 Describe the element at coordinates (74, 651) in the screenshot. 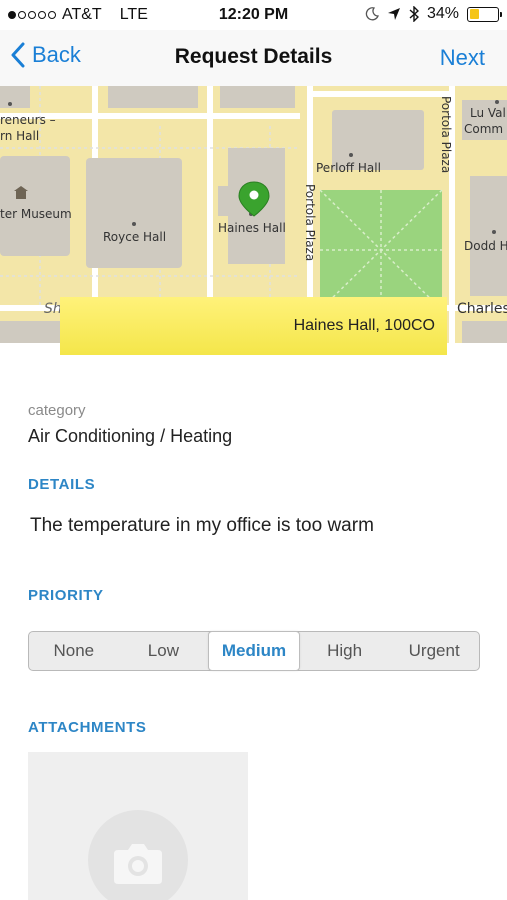

I see `priority-option-none: None` at that location.